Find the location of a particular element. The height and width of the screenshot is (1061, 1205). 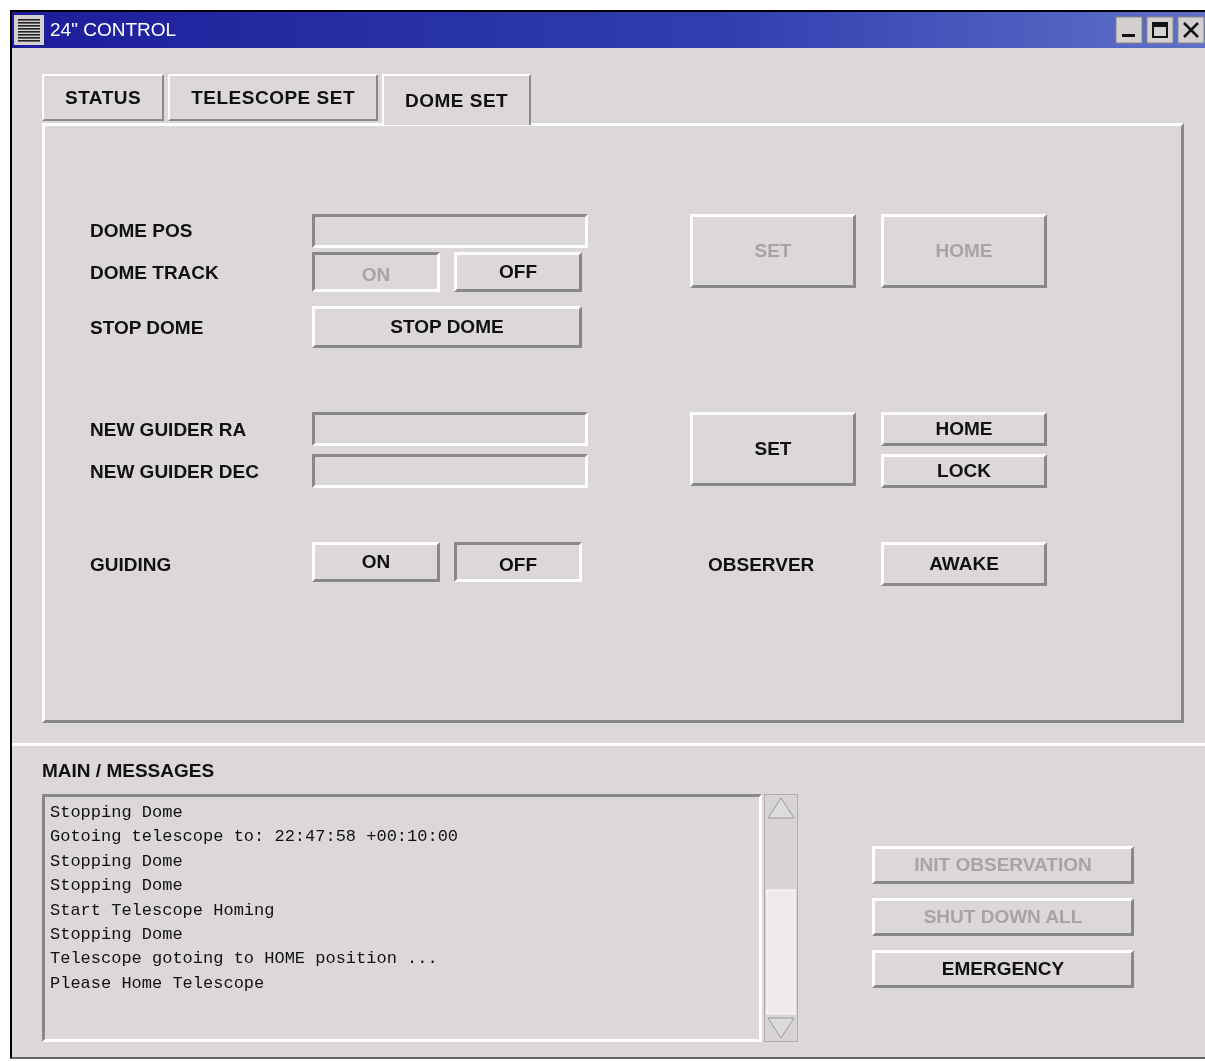

minimize-icon is located at coordinates (1129, 30).